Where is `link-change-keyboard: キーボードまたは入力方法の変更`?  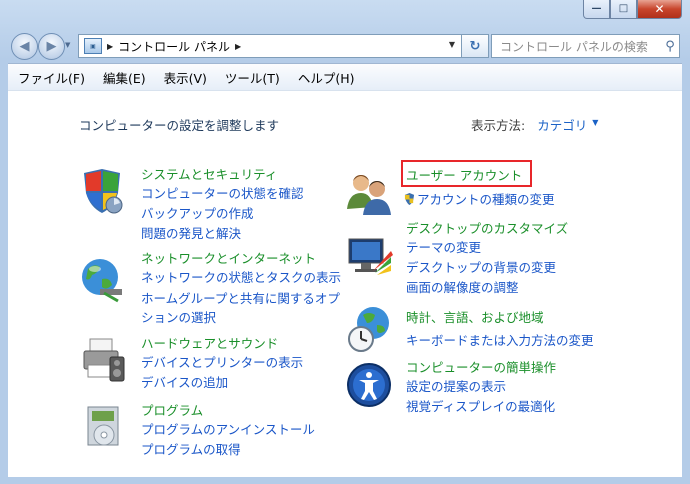
link-change-keyboard: キーボードまたは入力方法の変更 is located at coordinates (500, 339).